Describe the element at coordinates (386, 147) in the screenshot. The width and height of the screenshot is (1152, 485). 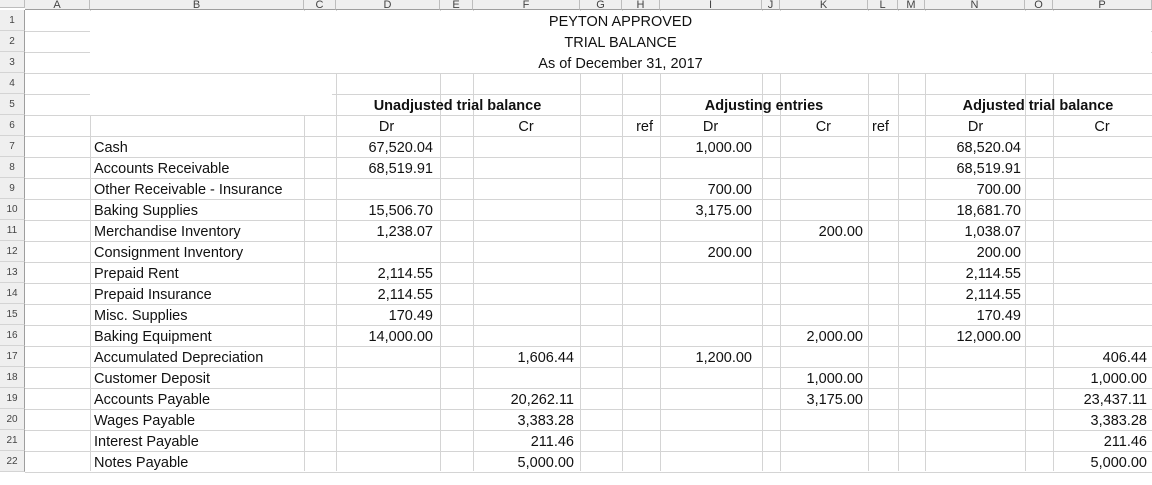
I see `unadjusted-dr-cell: 67,520.04` at that location.